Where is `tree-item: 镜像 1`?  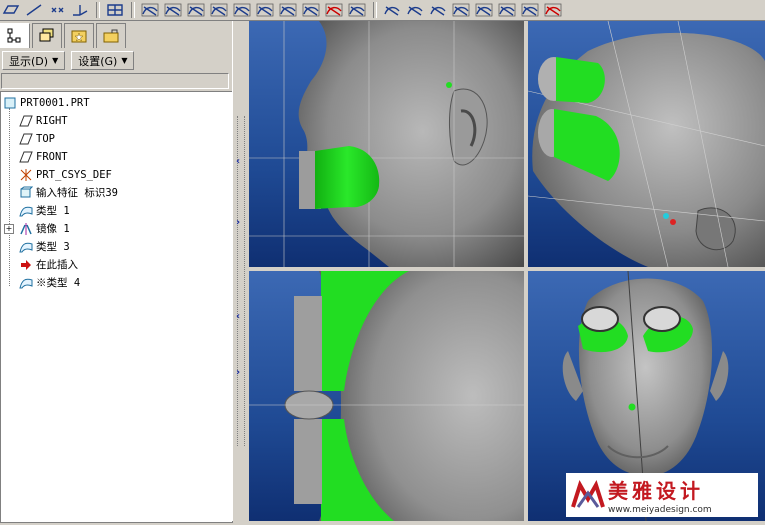
tree-item: 镜像 1 is located at coordinates (44, 228).